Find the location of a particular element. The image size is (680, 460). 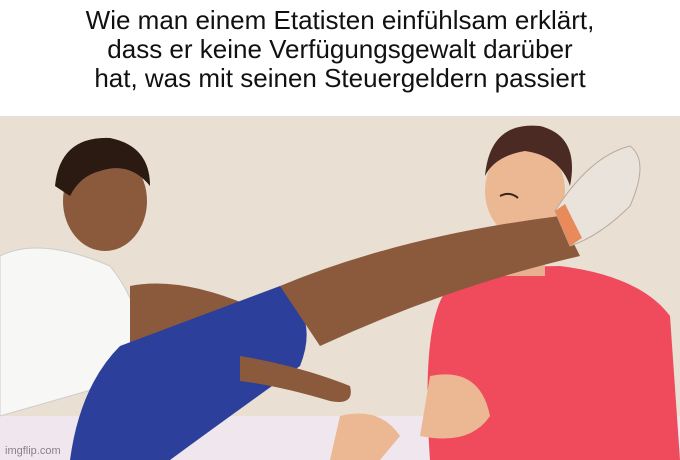

watermark: imgflip.com is located at coordinates (33, 451).